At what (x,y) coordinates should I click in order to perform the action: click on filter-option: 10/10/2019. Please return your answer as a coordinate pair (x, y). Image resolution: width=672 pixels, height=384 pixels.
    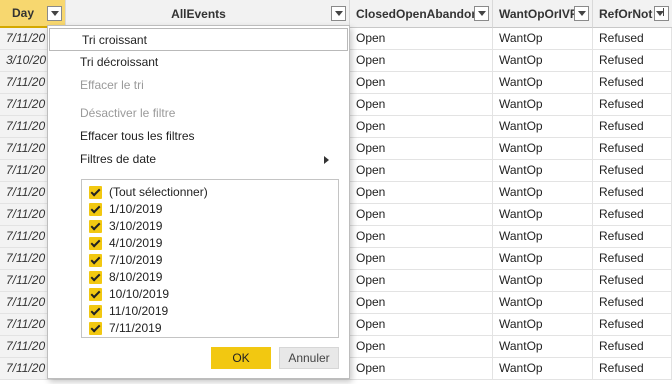
    Looking at the image, I should click on (129, 294).